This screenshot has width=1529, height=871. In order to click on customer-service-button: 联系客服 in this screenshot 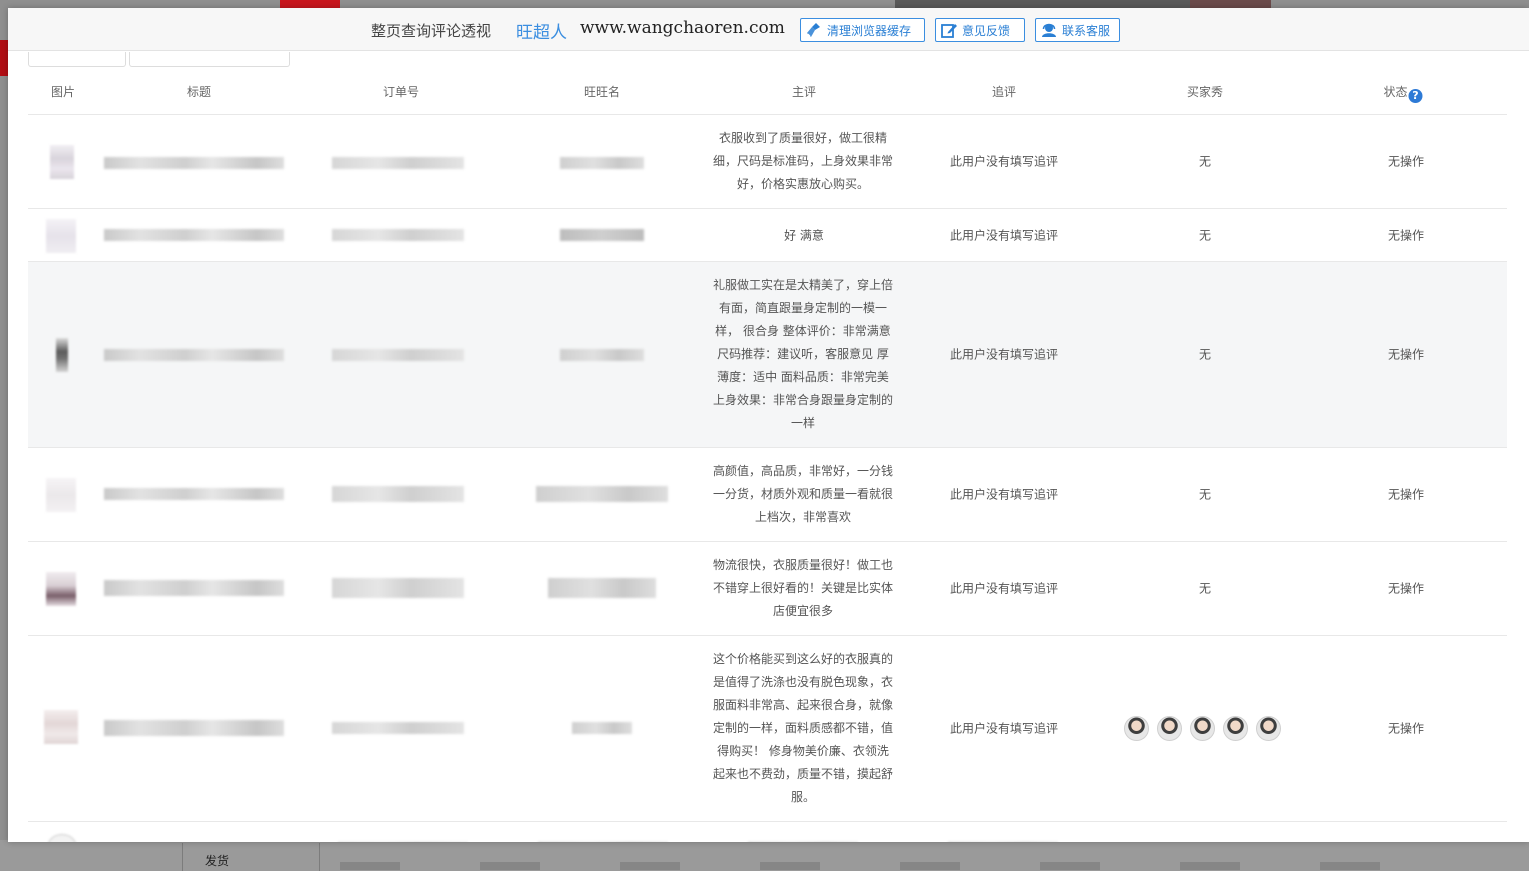, I will do `click(1077, 30)`.